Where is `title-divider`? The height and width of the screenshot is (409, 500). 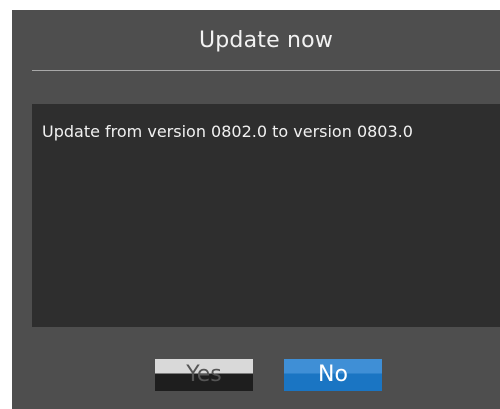 title-divider is located at coordinates (266, 70).